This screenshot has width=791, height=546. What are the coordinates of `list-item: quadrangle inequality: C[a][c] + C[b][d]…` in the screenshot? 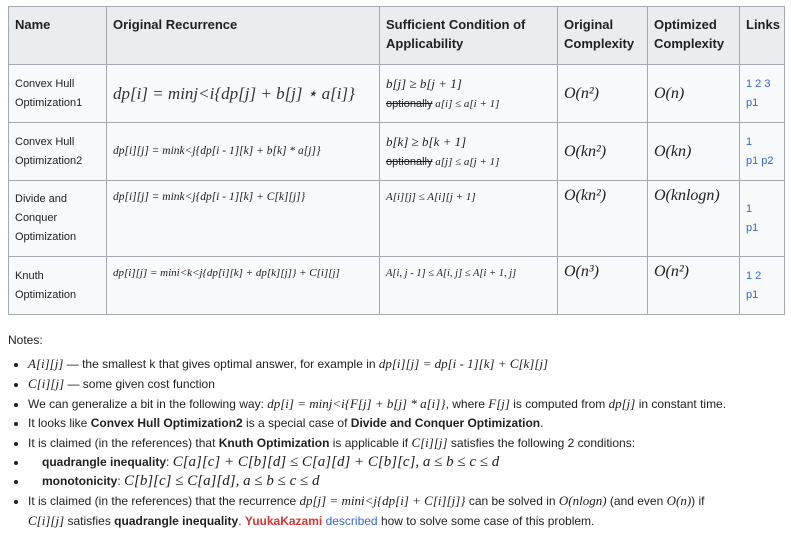 It's located at (408, 462).